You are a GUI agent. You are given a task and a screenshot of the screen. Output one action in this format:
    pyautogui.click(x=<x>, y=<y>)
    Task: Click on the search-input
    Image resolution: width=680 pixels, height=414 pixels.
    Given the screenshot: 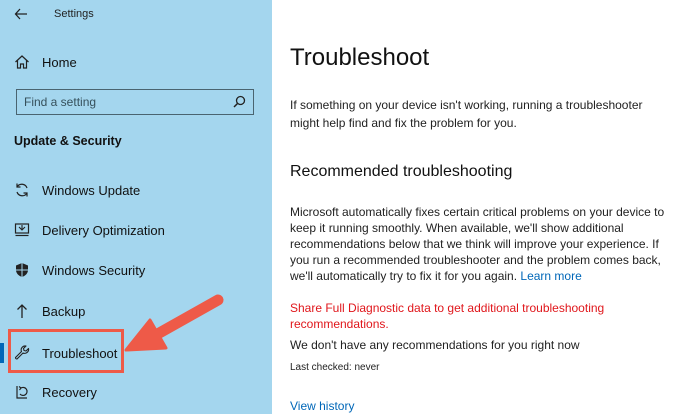 What is the action you would take?
    pyautogui.click(x=124, y=102)
    